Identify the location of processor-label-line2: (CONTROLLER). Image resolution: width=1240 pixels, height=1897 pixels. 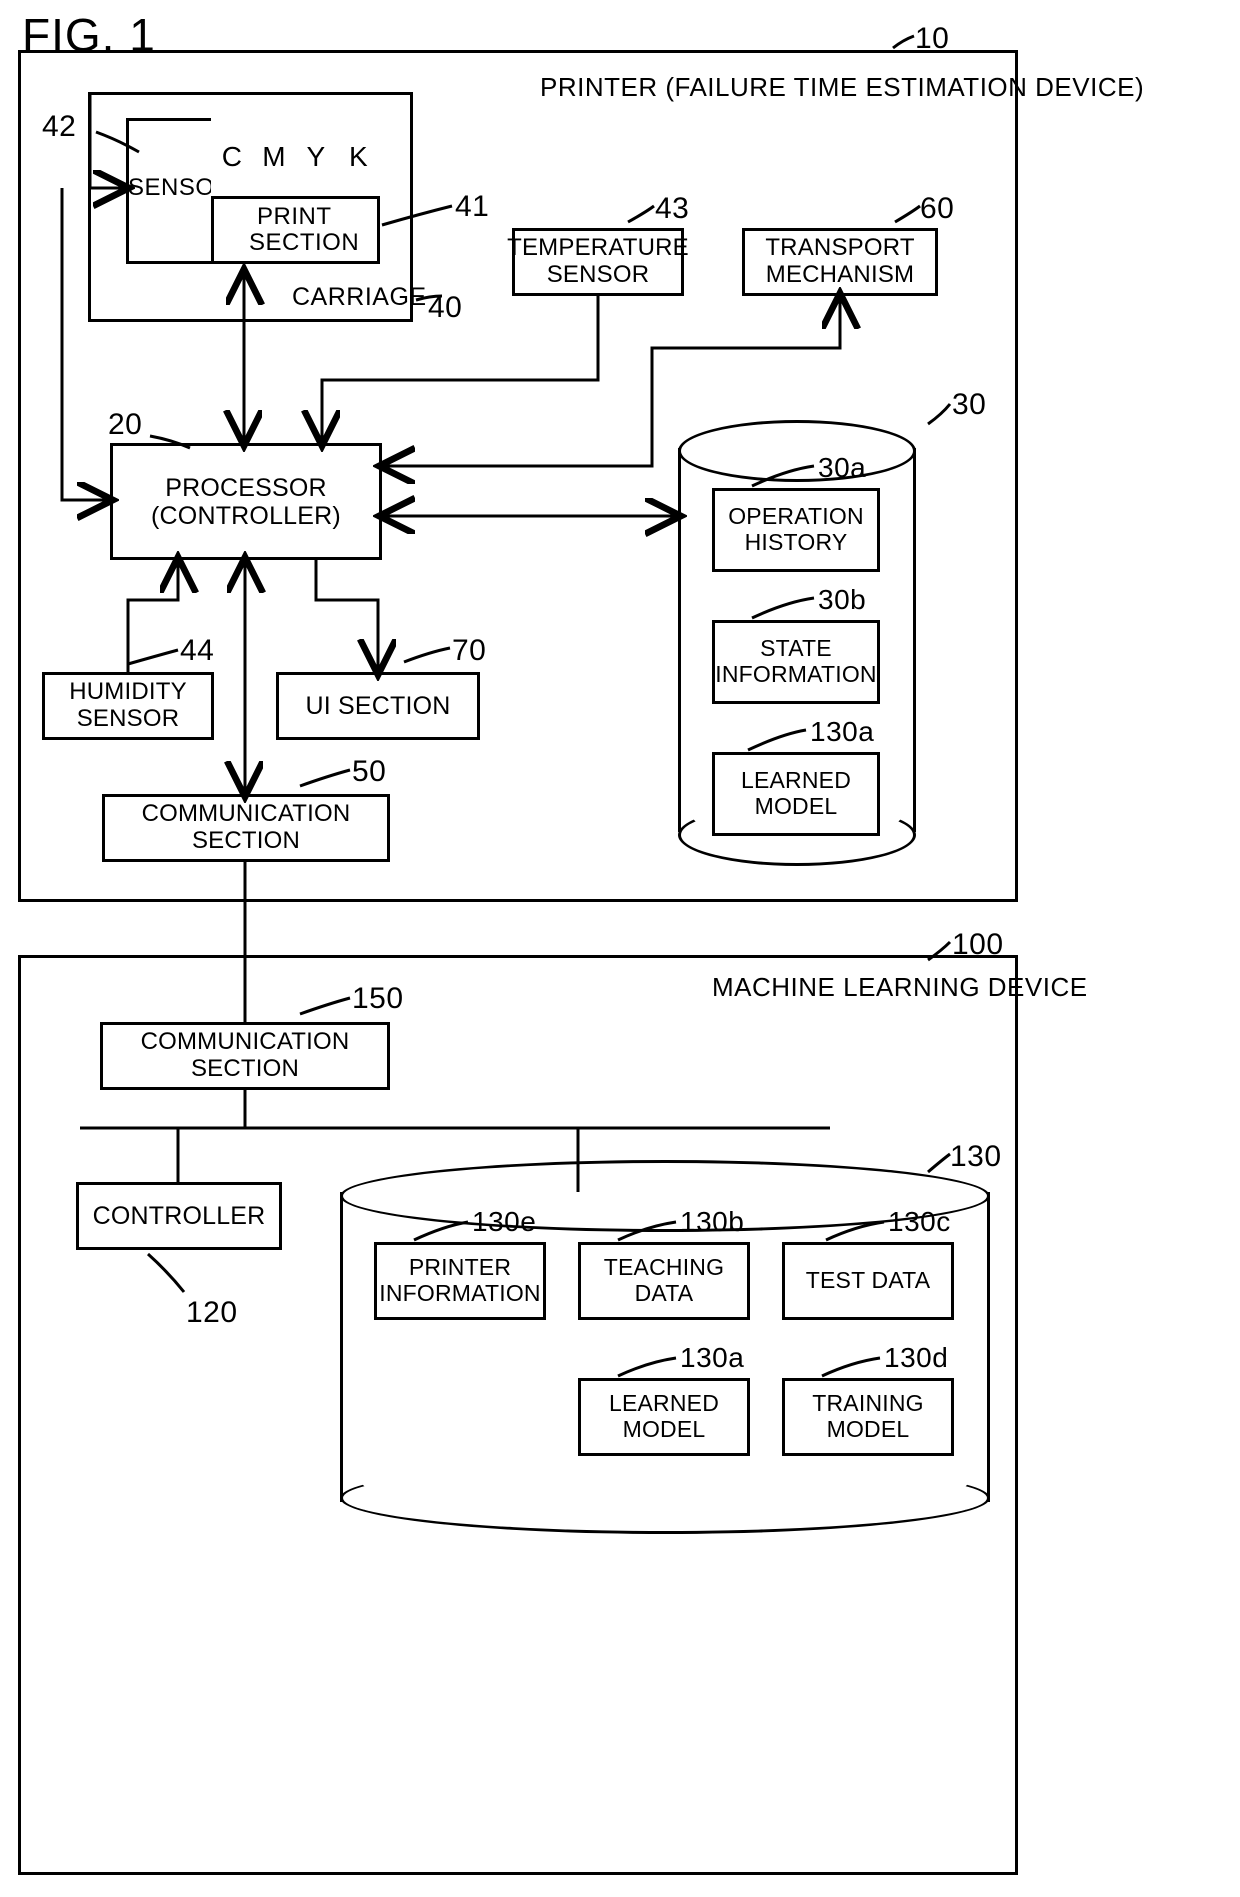
(246, 515).